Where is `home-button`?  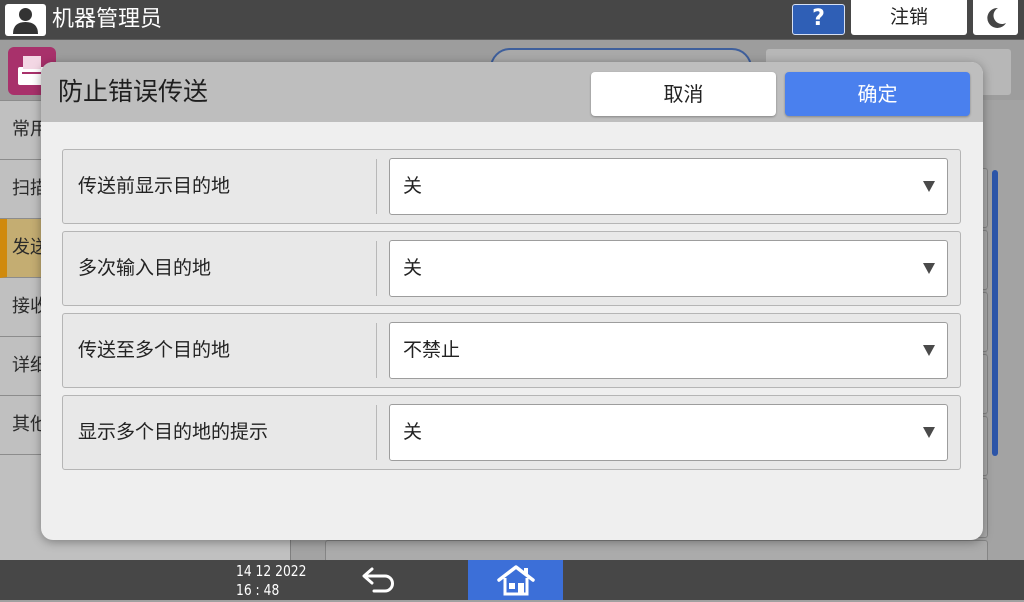 home-button is located at coordinates (515, 580).